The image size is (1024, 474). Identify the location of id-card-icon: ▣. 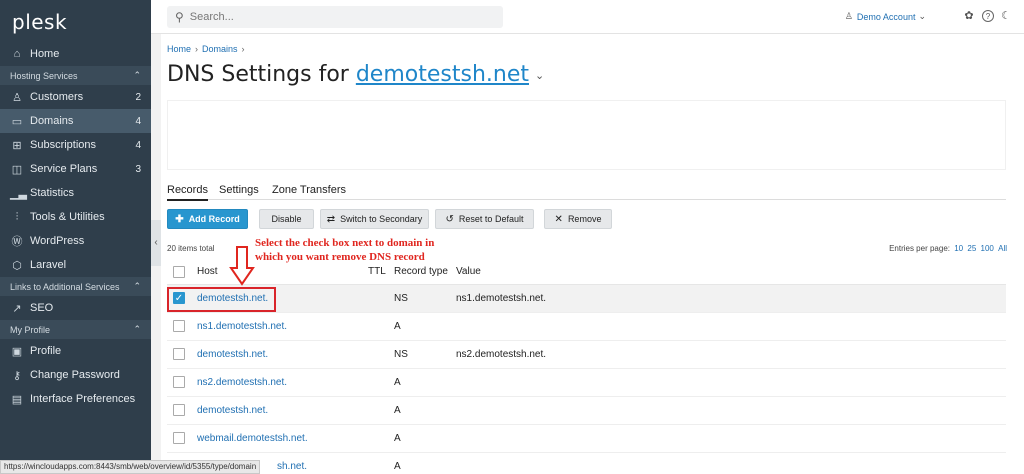
(17, 351).